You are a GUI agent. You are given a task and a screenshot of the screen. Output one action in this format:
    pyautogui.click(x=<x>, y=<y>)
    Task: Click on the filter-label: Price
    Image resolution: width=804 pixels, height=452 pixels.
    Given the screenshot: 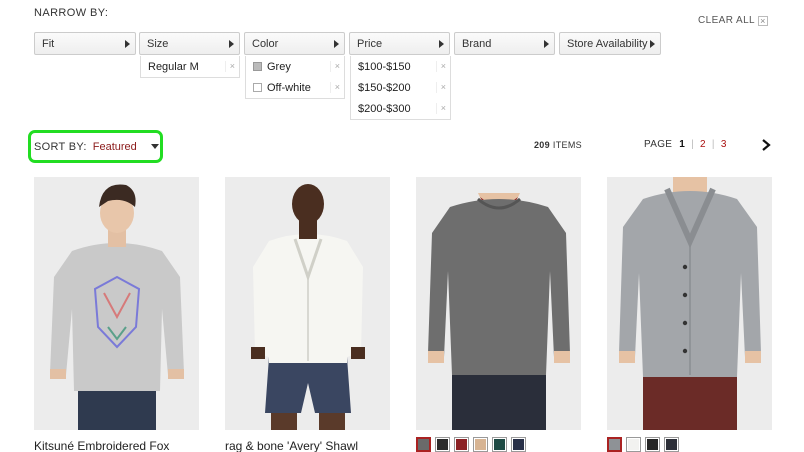 What is the action you would take?
    pyautogui.click(x=370, y=44)
    